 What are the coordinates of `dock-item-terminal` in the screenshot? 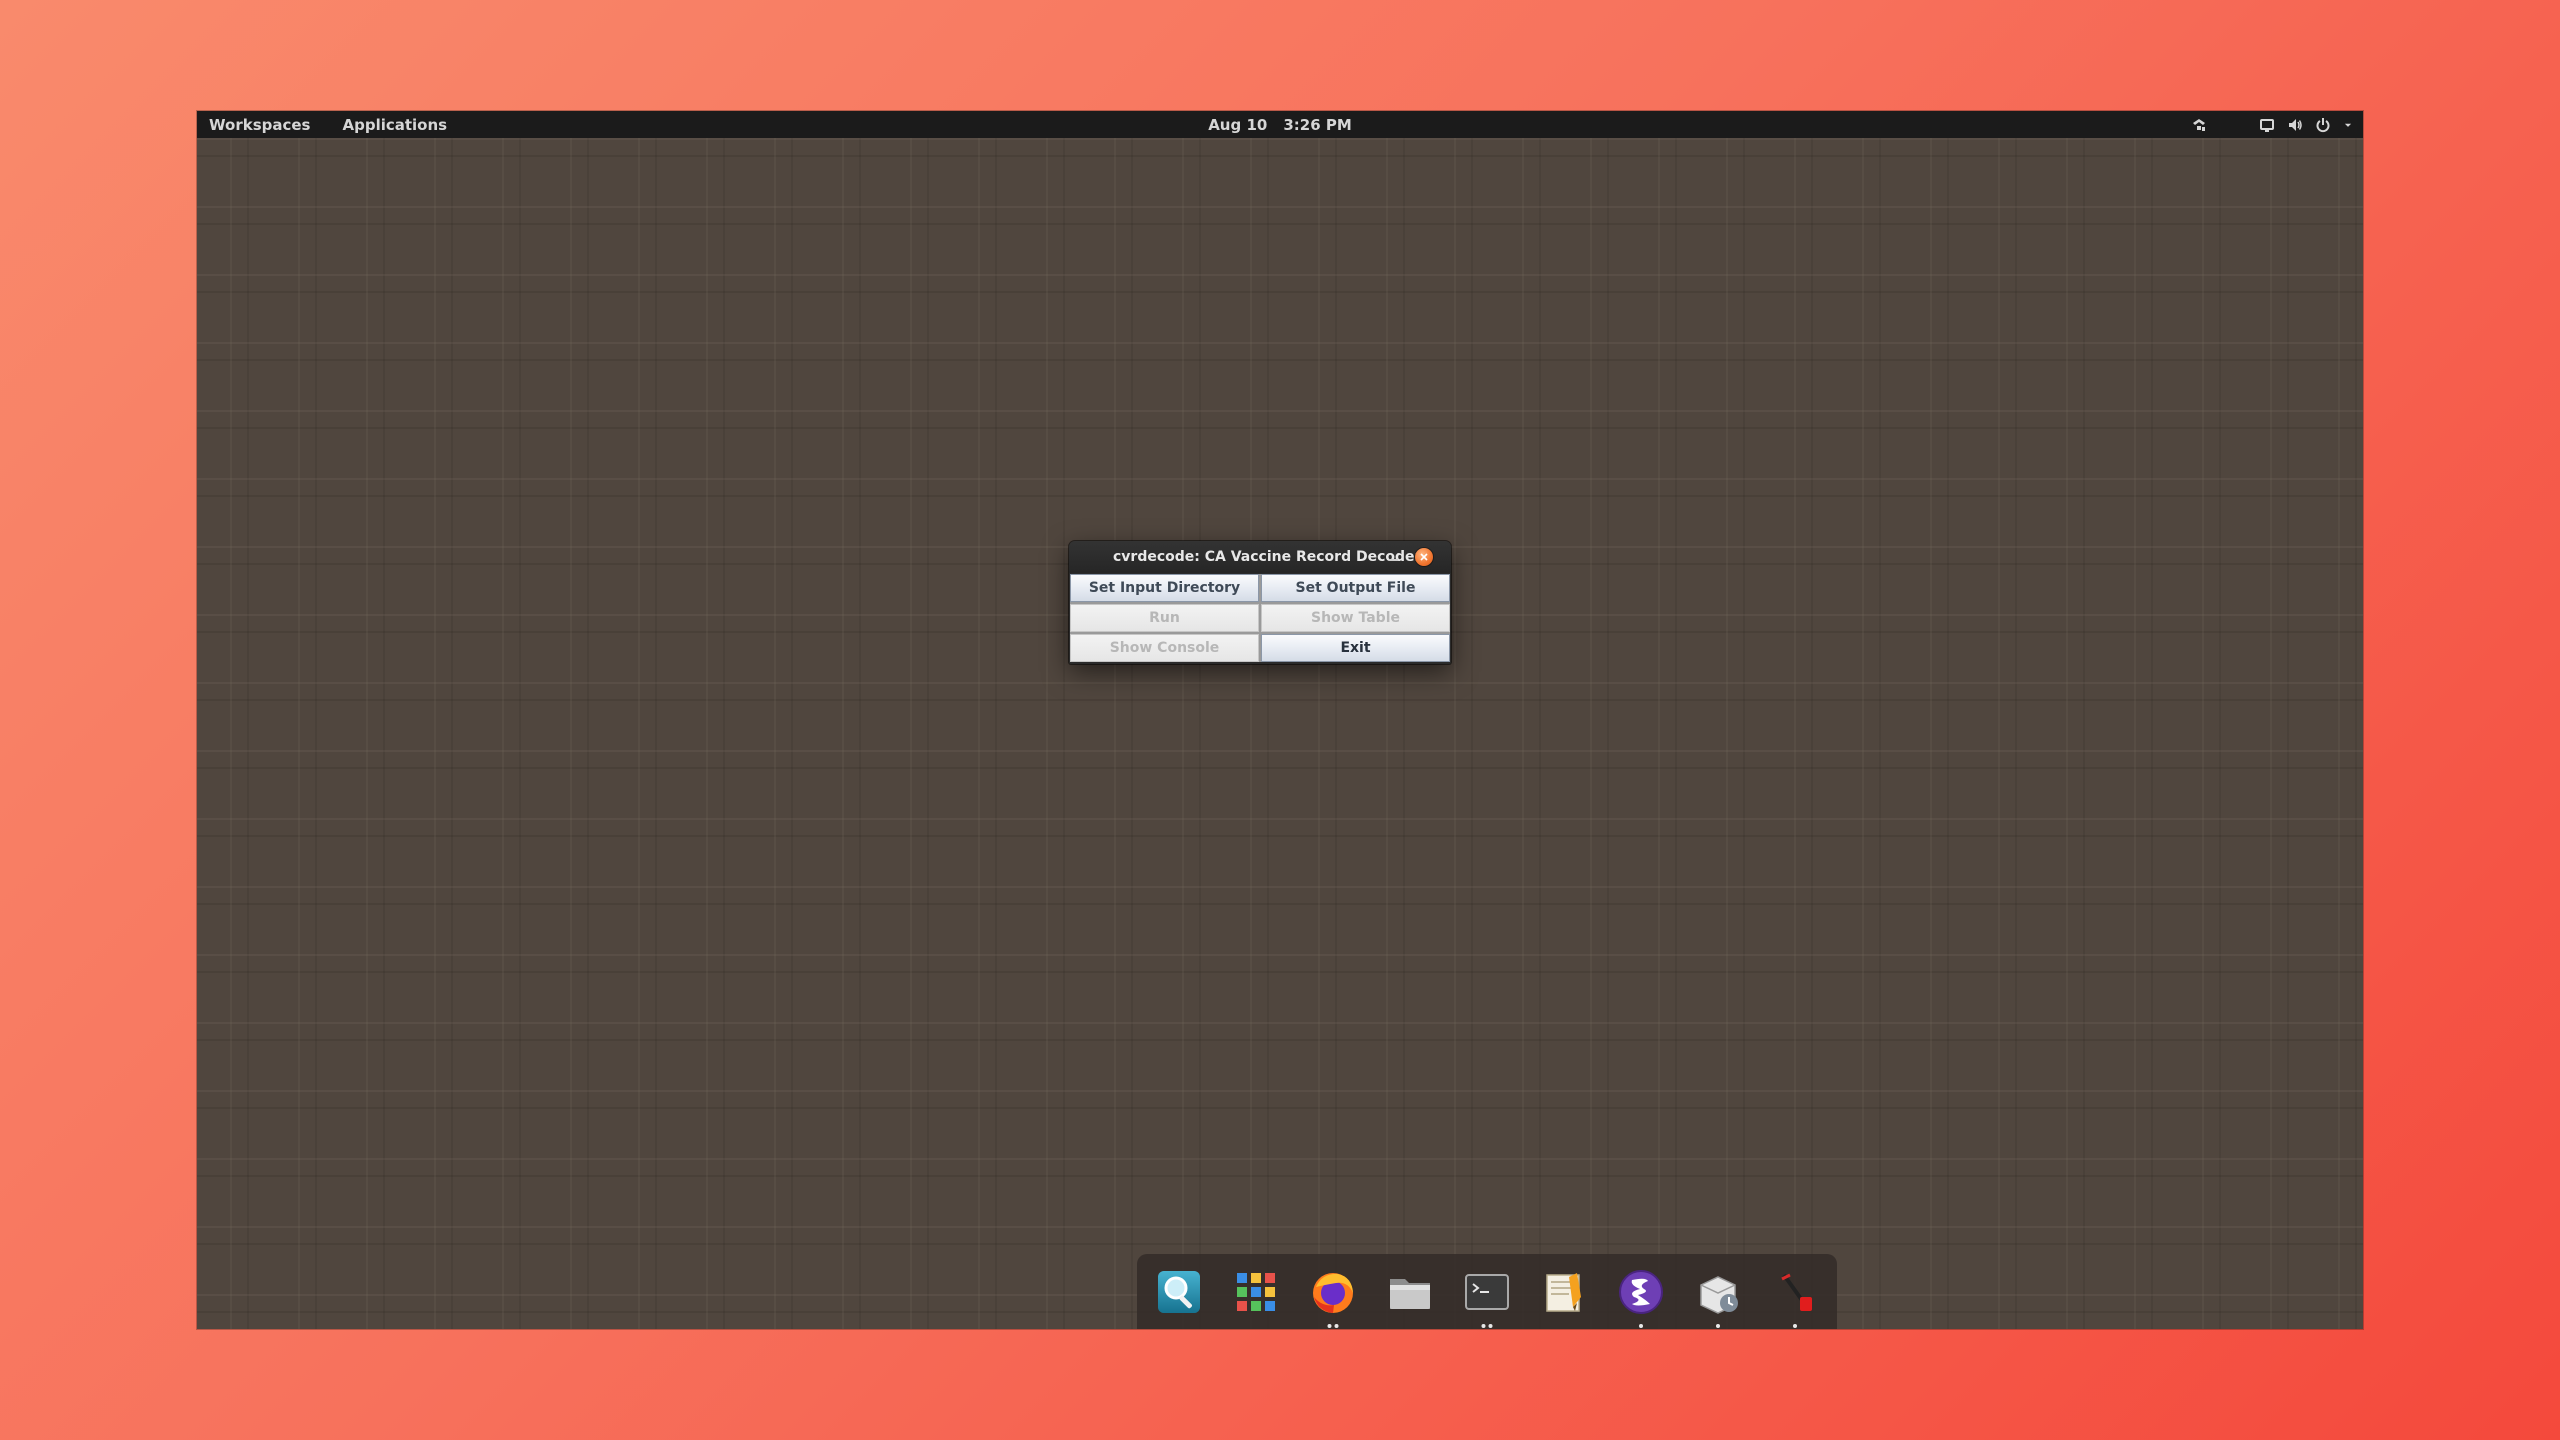 It's located at (1487, 1296).